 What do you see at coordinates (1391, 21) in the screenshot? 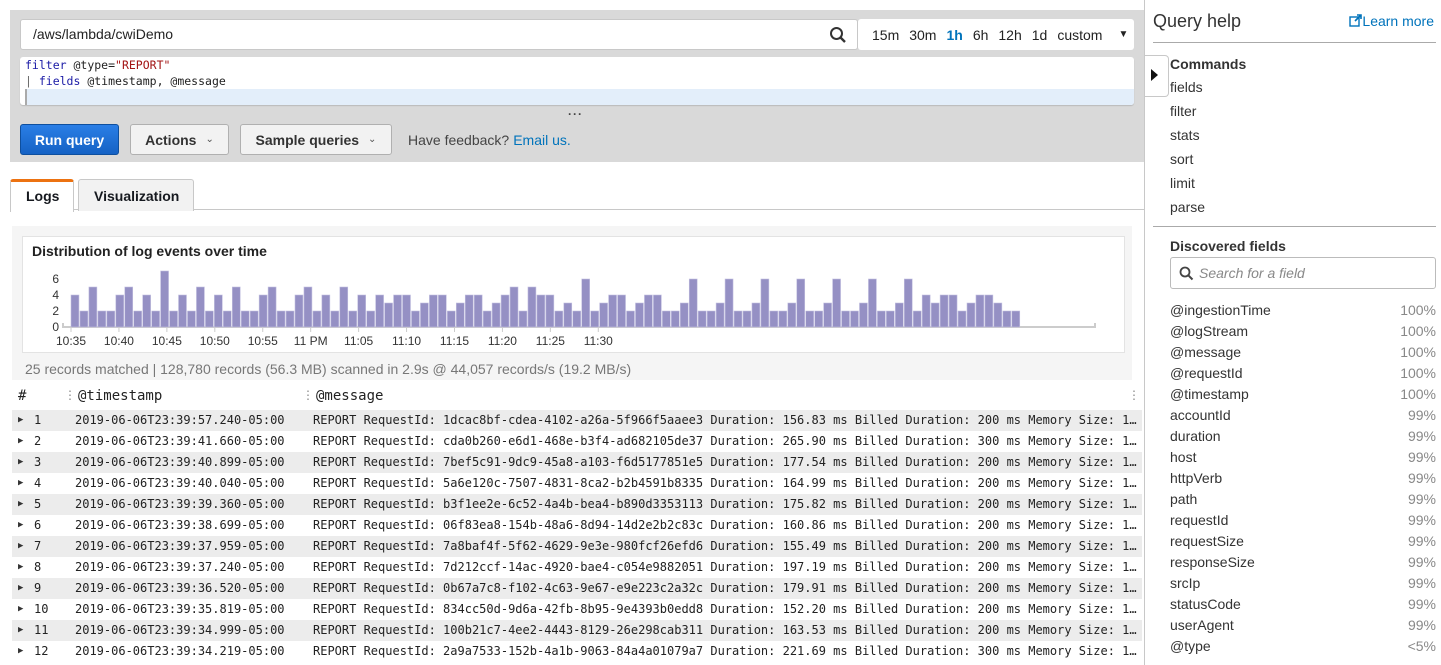
I see `learn-more-link: Learn more` at bounding box center [1391, 21].